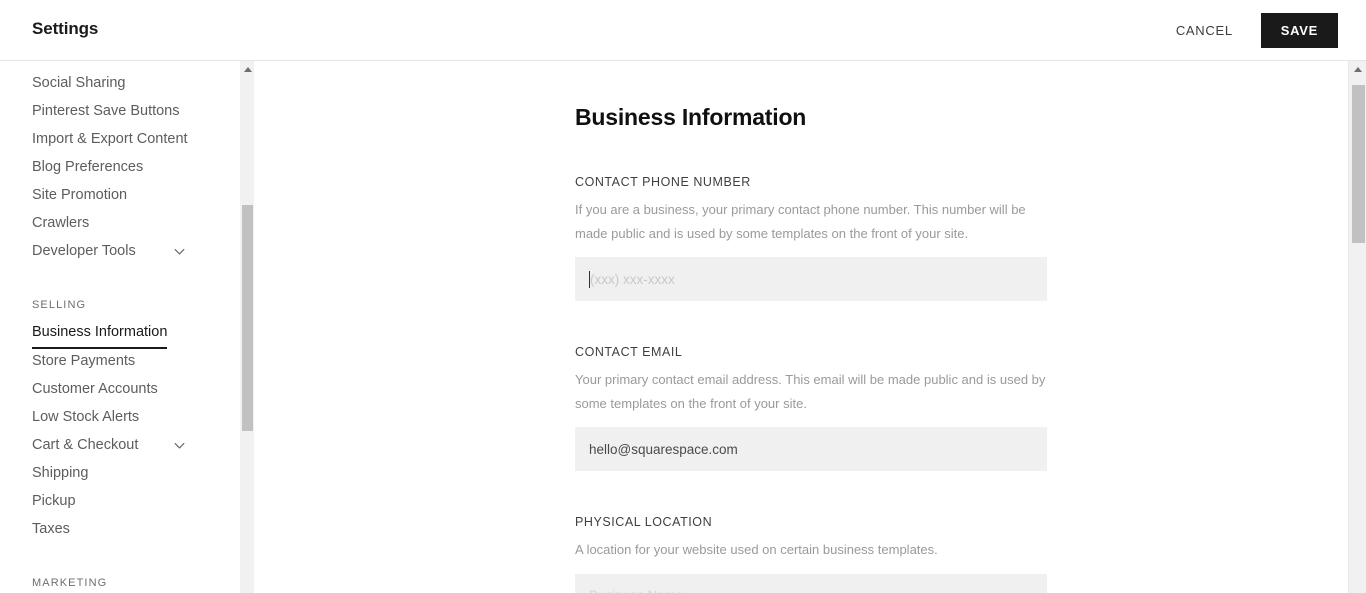  Describe the element at coordinates (1299, 30) in the screenshot. I see `save-button: SAVE` at that location.